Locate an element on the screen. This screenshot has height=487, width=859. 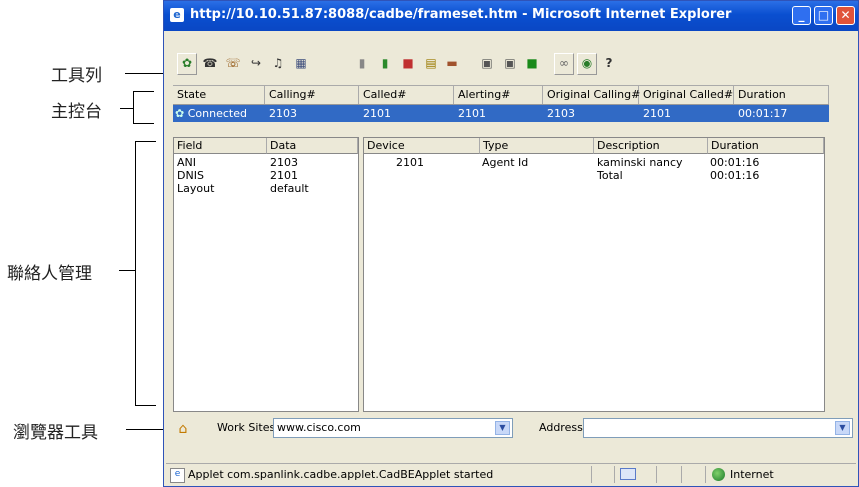
refresh-icon: ◉ is located at coordinates (587, 63).